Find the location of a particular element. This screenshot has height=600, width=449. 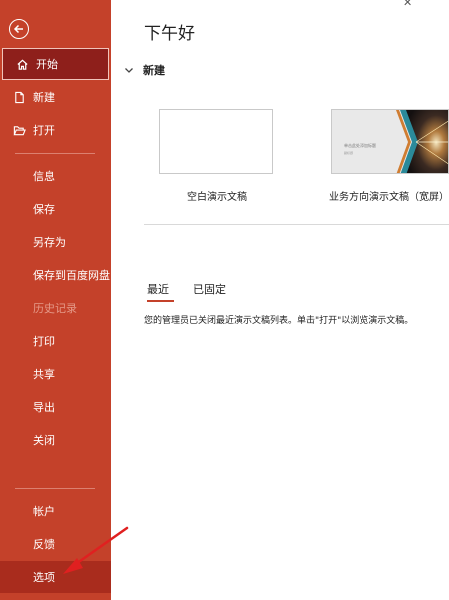

back-arrow-icon is located at coordinates (18, 29).